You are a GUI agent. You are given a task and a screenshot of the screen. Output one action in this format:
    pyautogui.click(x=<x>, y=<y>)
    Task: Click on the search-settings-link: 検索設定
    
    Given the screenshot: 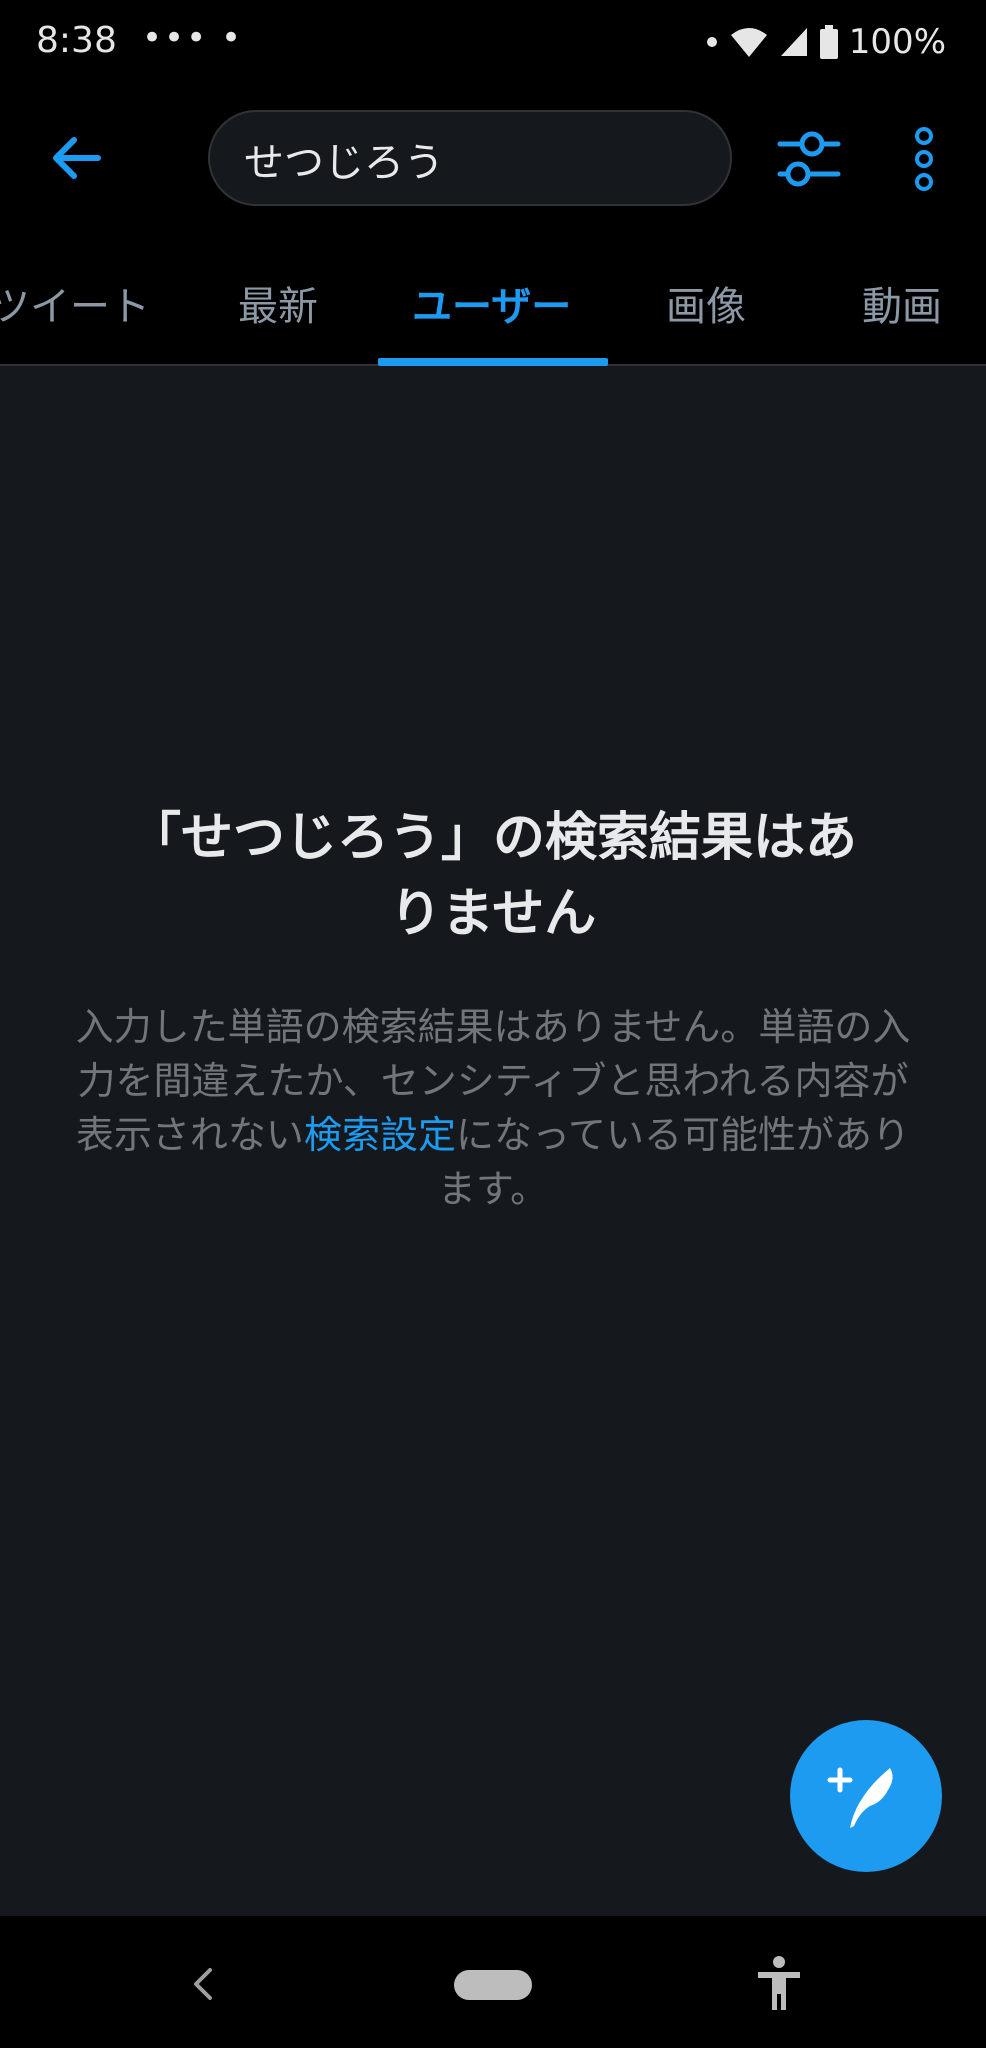 What is the action you would take?
    pyautogui.click(x=380, y=1135)
    